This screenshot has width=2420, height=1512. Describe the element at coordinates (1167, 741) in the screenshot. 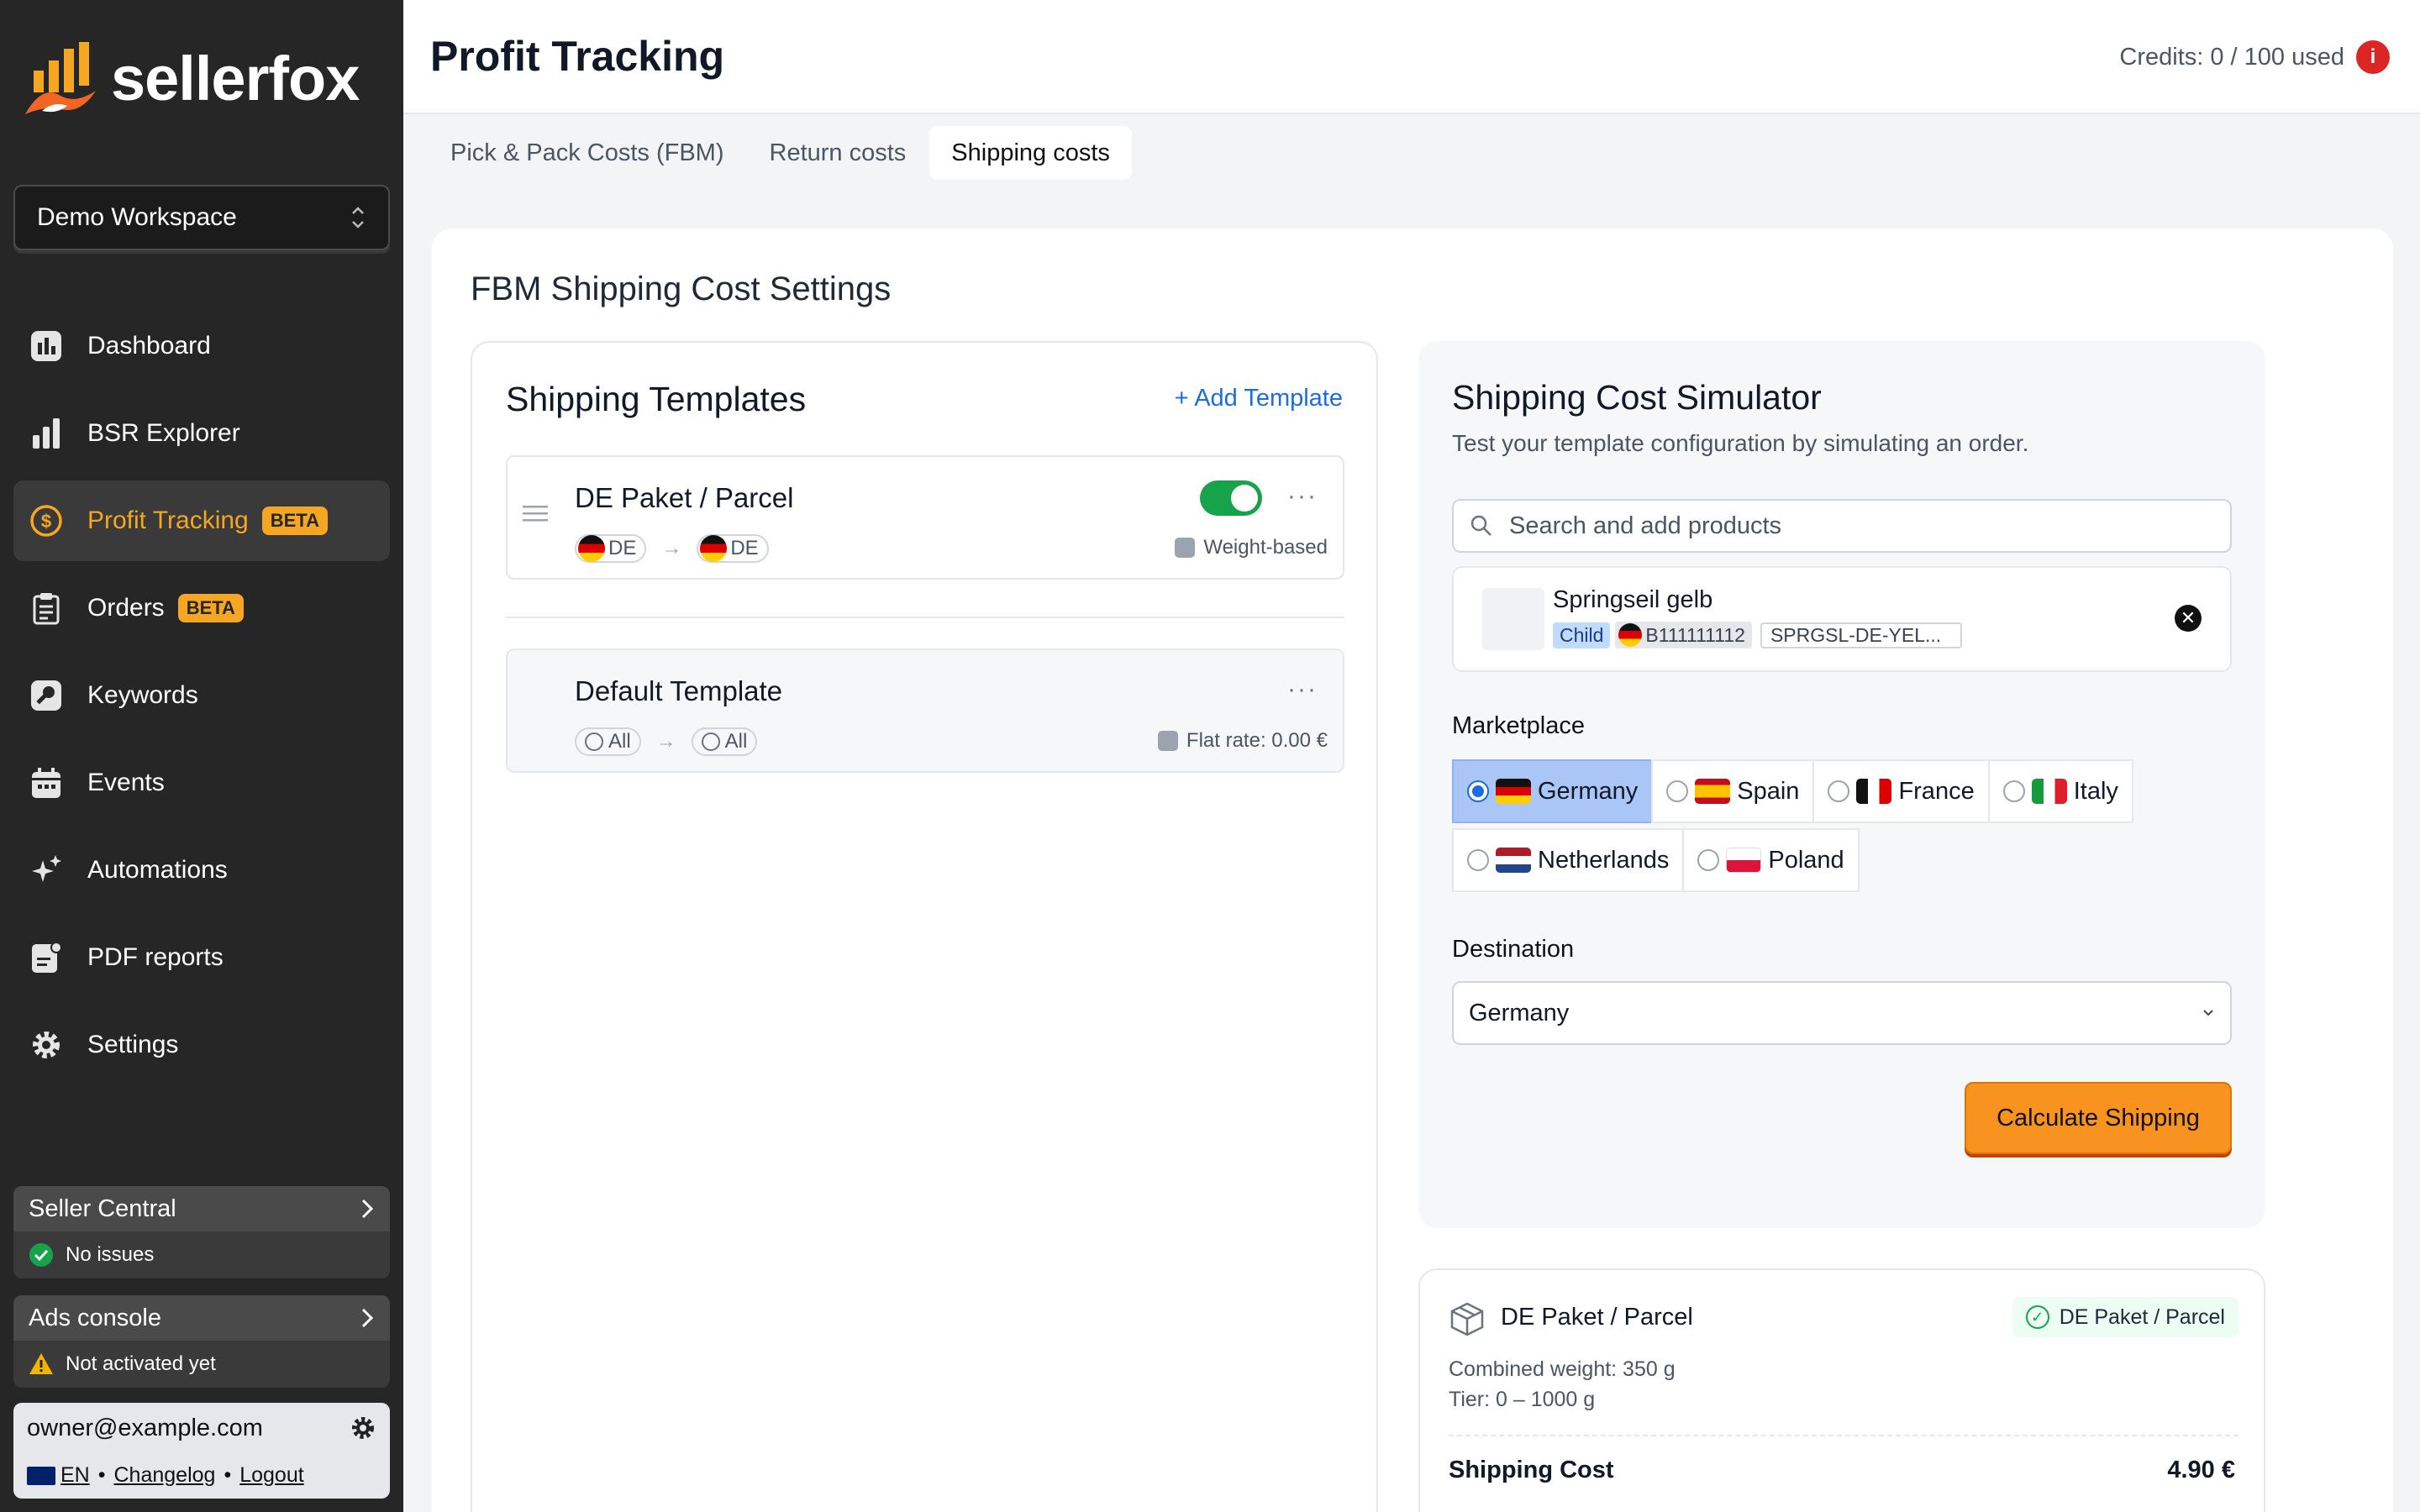

I see `money-icon` at that location.